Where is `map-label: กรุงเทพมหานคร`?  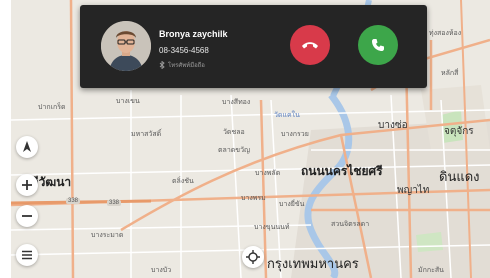 map-label: กรุงเทพมหานคร is located at coordinates (313, 263).